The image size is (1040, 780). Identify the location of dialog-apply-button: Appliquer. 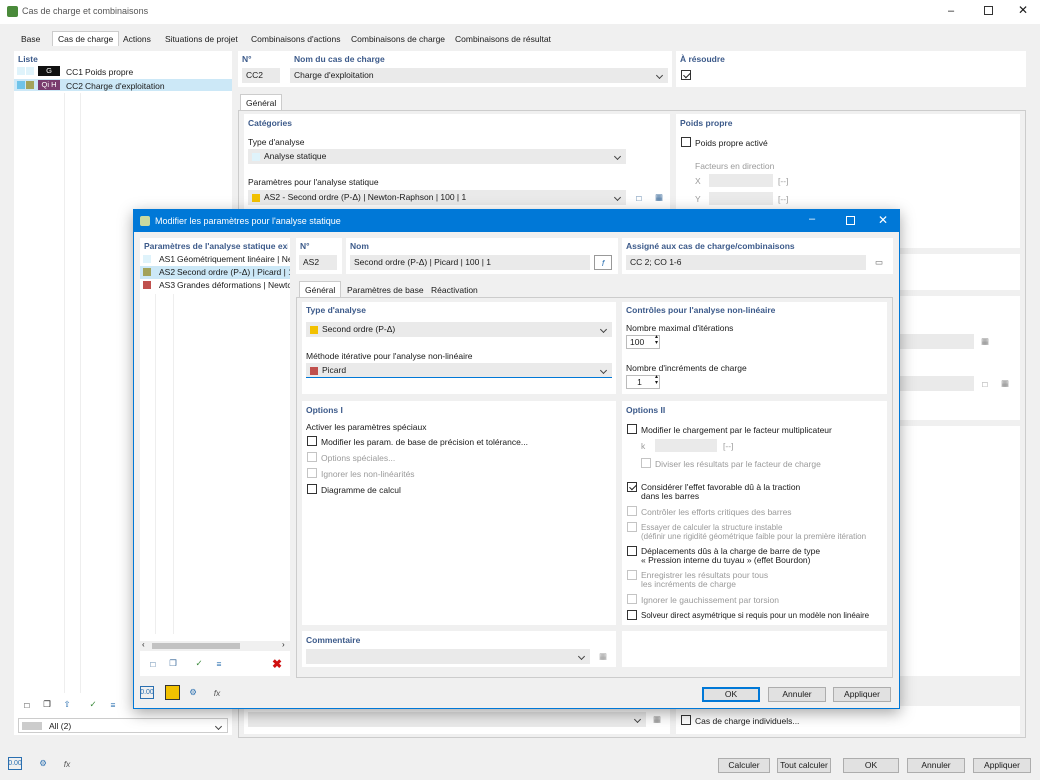
(862, 694).